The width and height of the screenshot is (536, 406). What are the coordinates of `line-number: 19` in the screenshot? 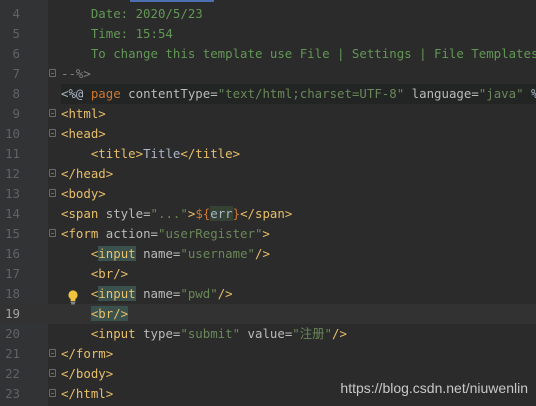 It's located at (12, 313).